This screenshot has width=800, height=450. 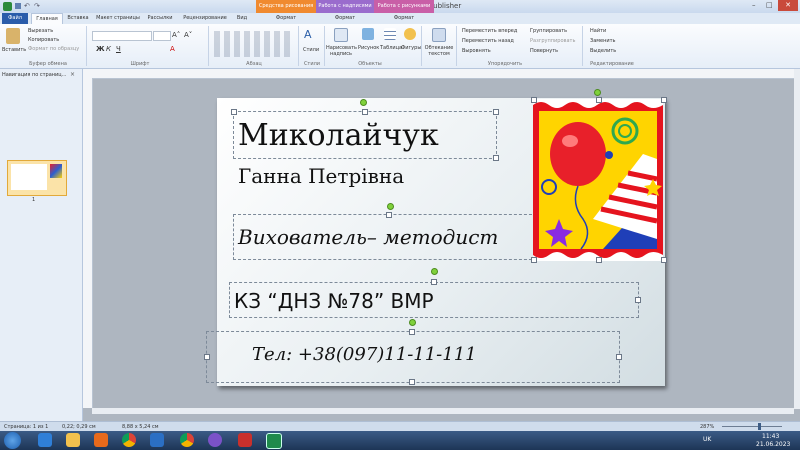 I want to click on tab-page-design: Макет страницы, so click(x=118, y=18).